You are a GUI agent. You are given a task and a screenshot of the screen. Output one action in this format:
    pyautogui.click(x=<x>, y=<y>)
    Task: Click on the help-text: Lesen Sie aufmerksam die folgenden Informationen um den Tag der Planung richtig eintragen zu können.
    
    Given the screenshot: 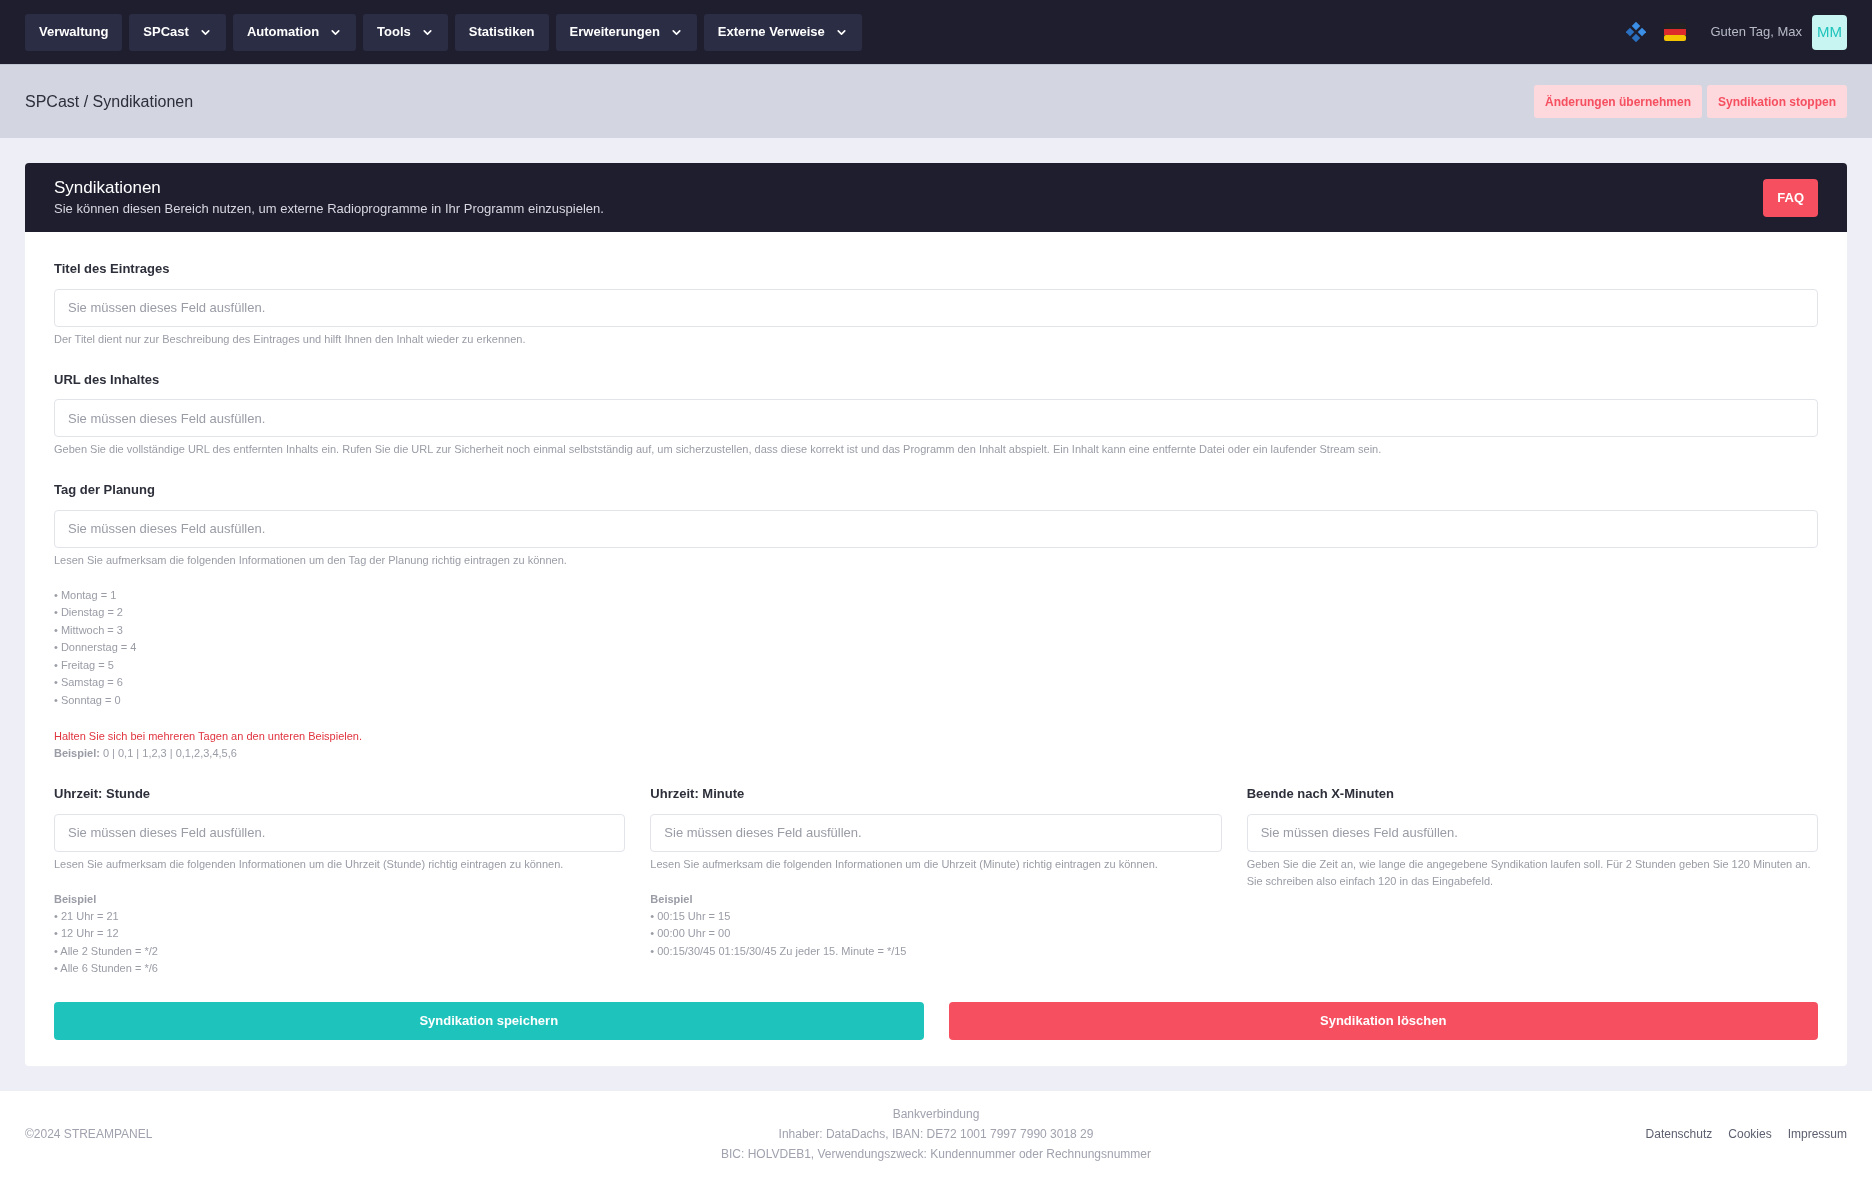 What is the action you would take?
    pyautogui.click(x=311, y=560)
    